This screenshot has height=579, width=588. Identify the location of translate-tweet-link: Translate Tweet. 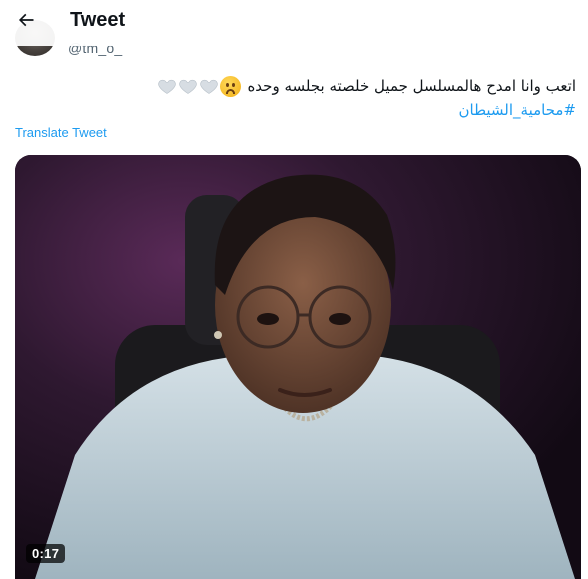
(61, 132).